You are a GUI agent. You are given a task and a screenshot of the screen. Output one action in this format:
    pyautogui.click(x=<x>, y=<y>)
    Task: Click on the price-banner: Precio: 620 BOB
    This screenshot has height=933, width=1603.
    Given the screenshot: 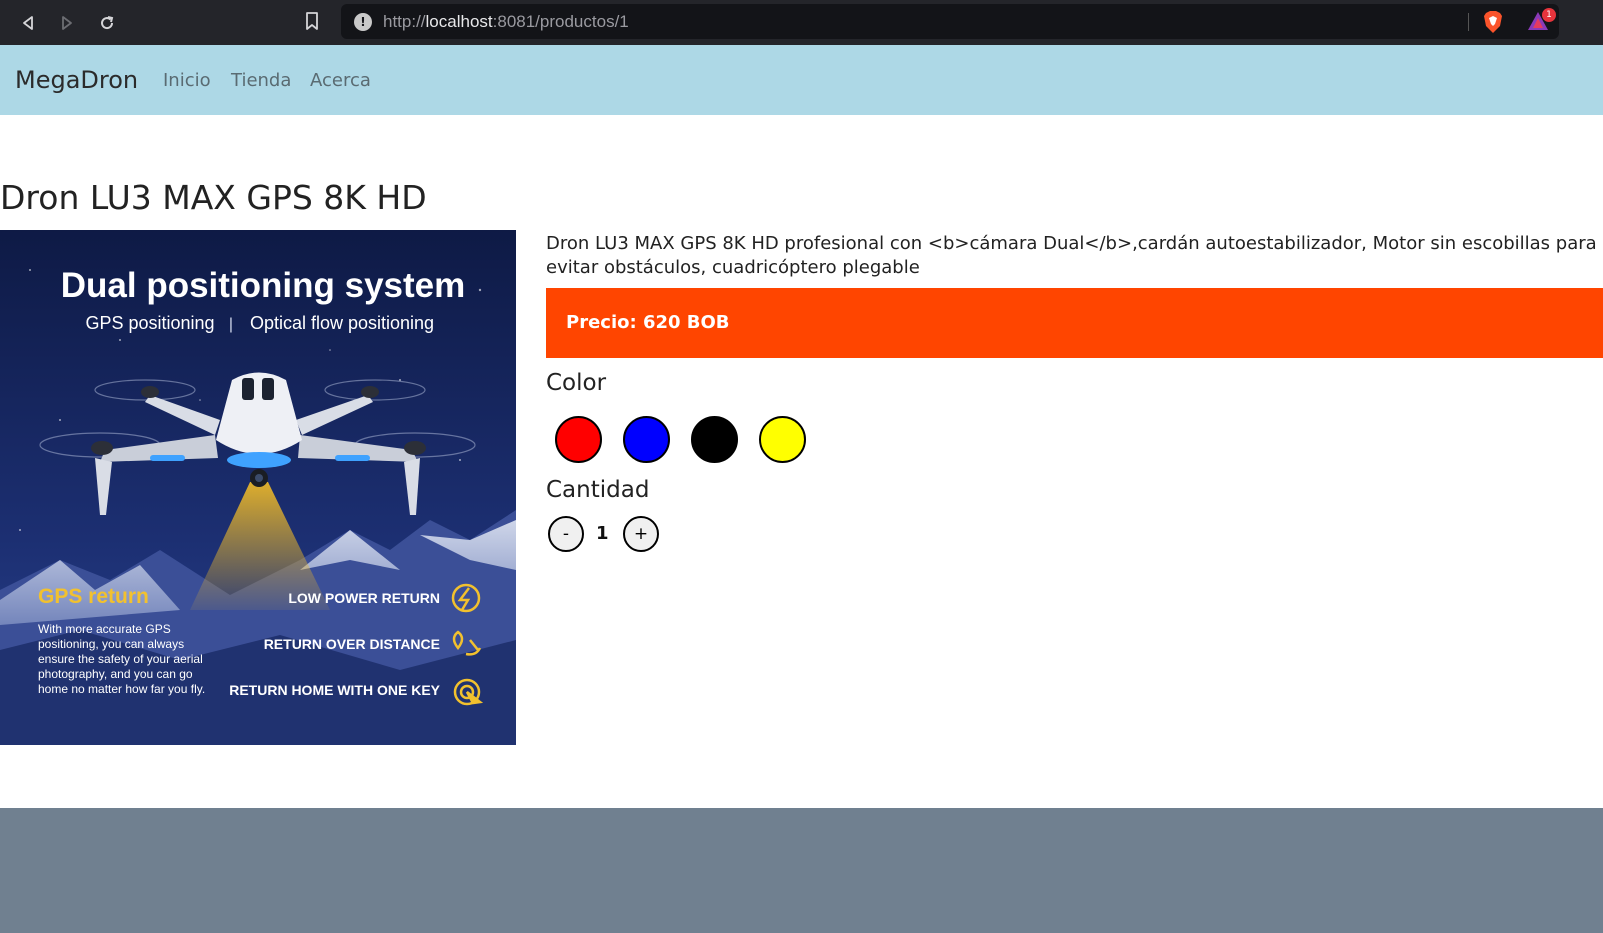 What is the action you would take?
    pyautogui.click(x=1074, y=323)
    